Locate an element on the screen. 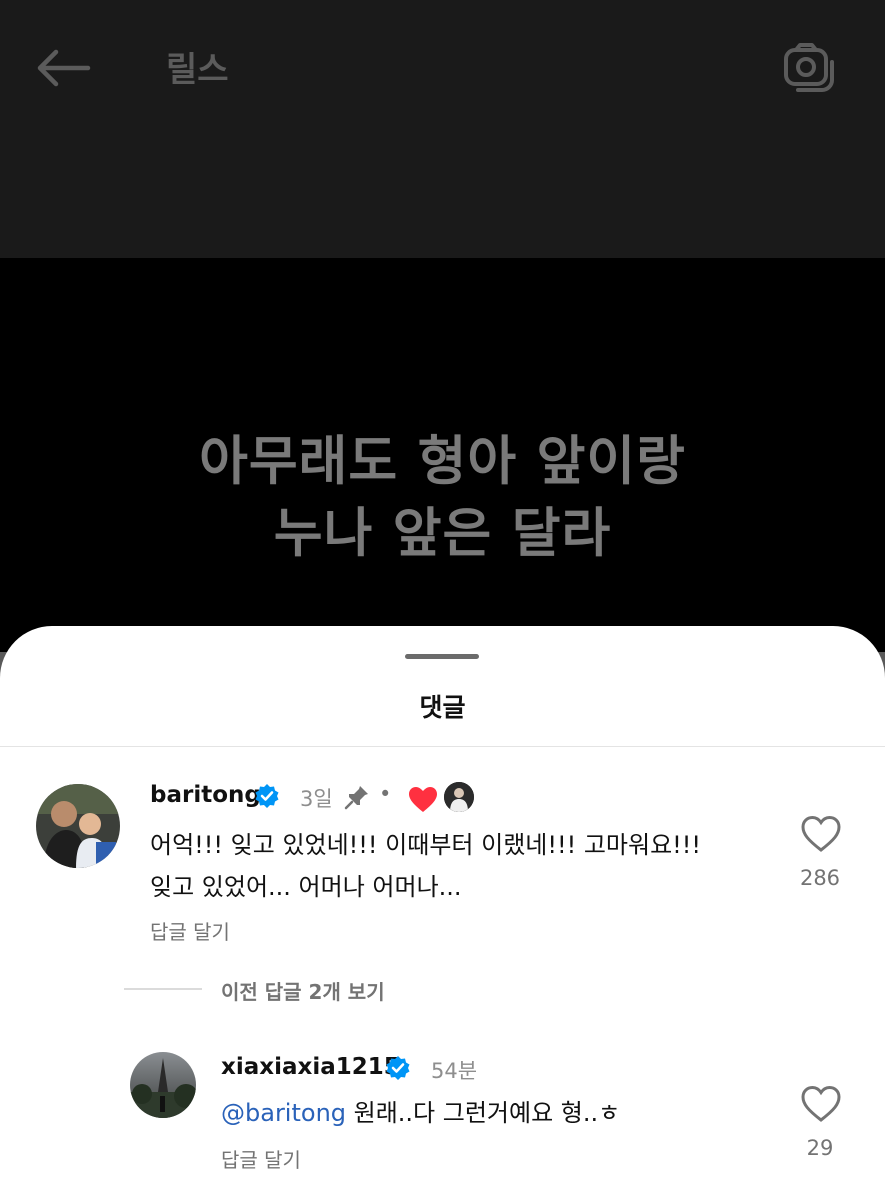 The width and height of the screenshot is (885, 1200). back-button is located at coordinates (64, 68).